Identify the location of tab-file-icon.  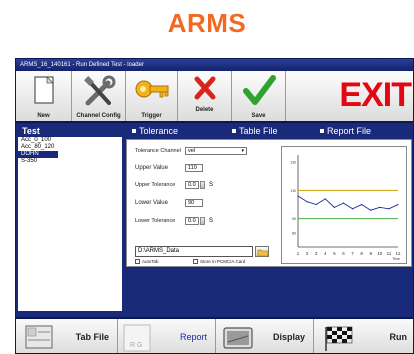
(39, 337).